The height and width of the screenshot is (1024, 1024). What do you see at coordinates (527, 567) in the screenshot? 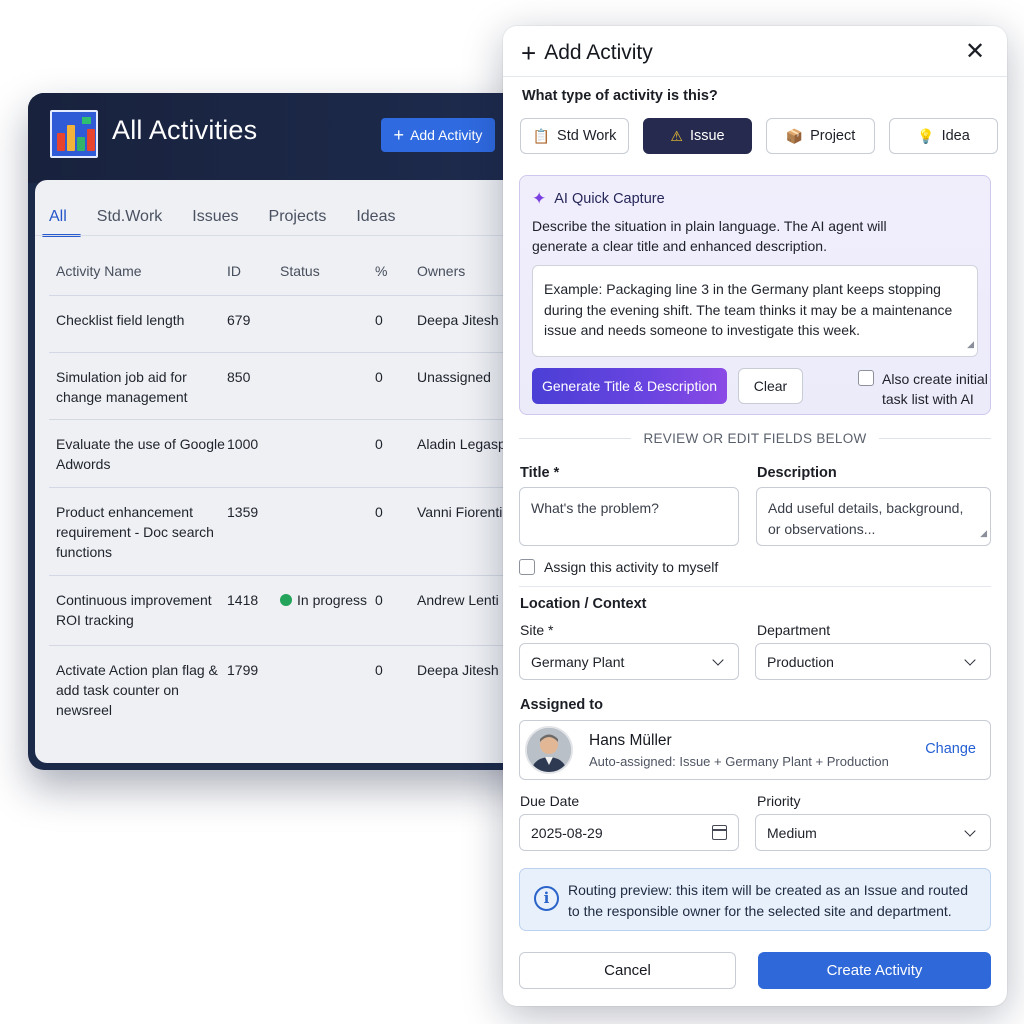
I see `assign-self-checkbox` at bounding box center [527, 567].